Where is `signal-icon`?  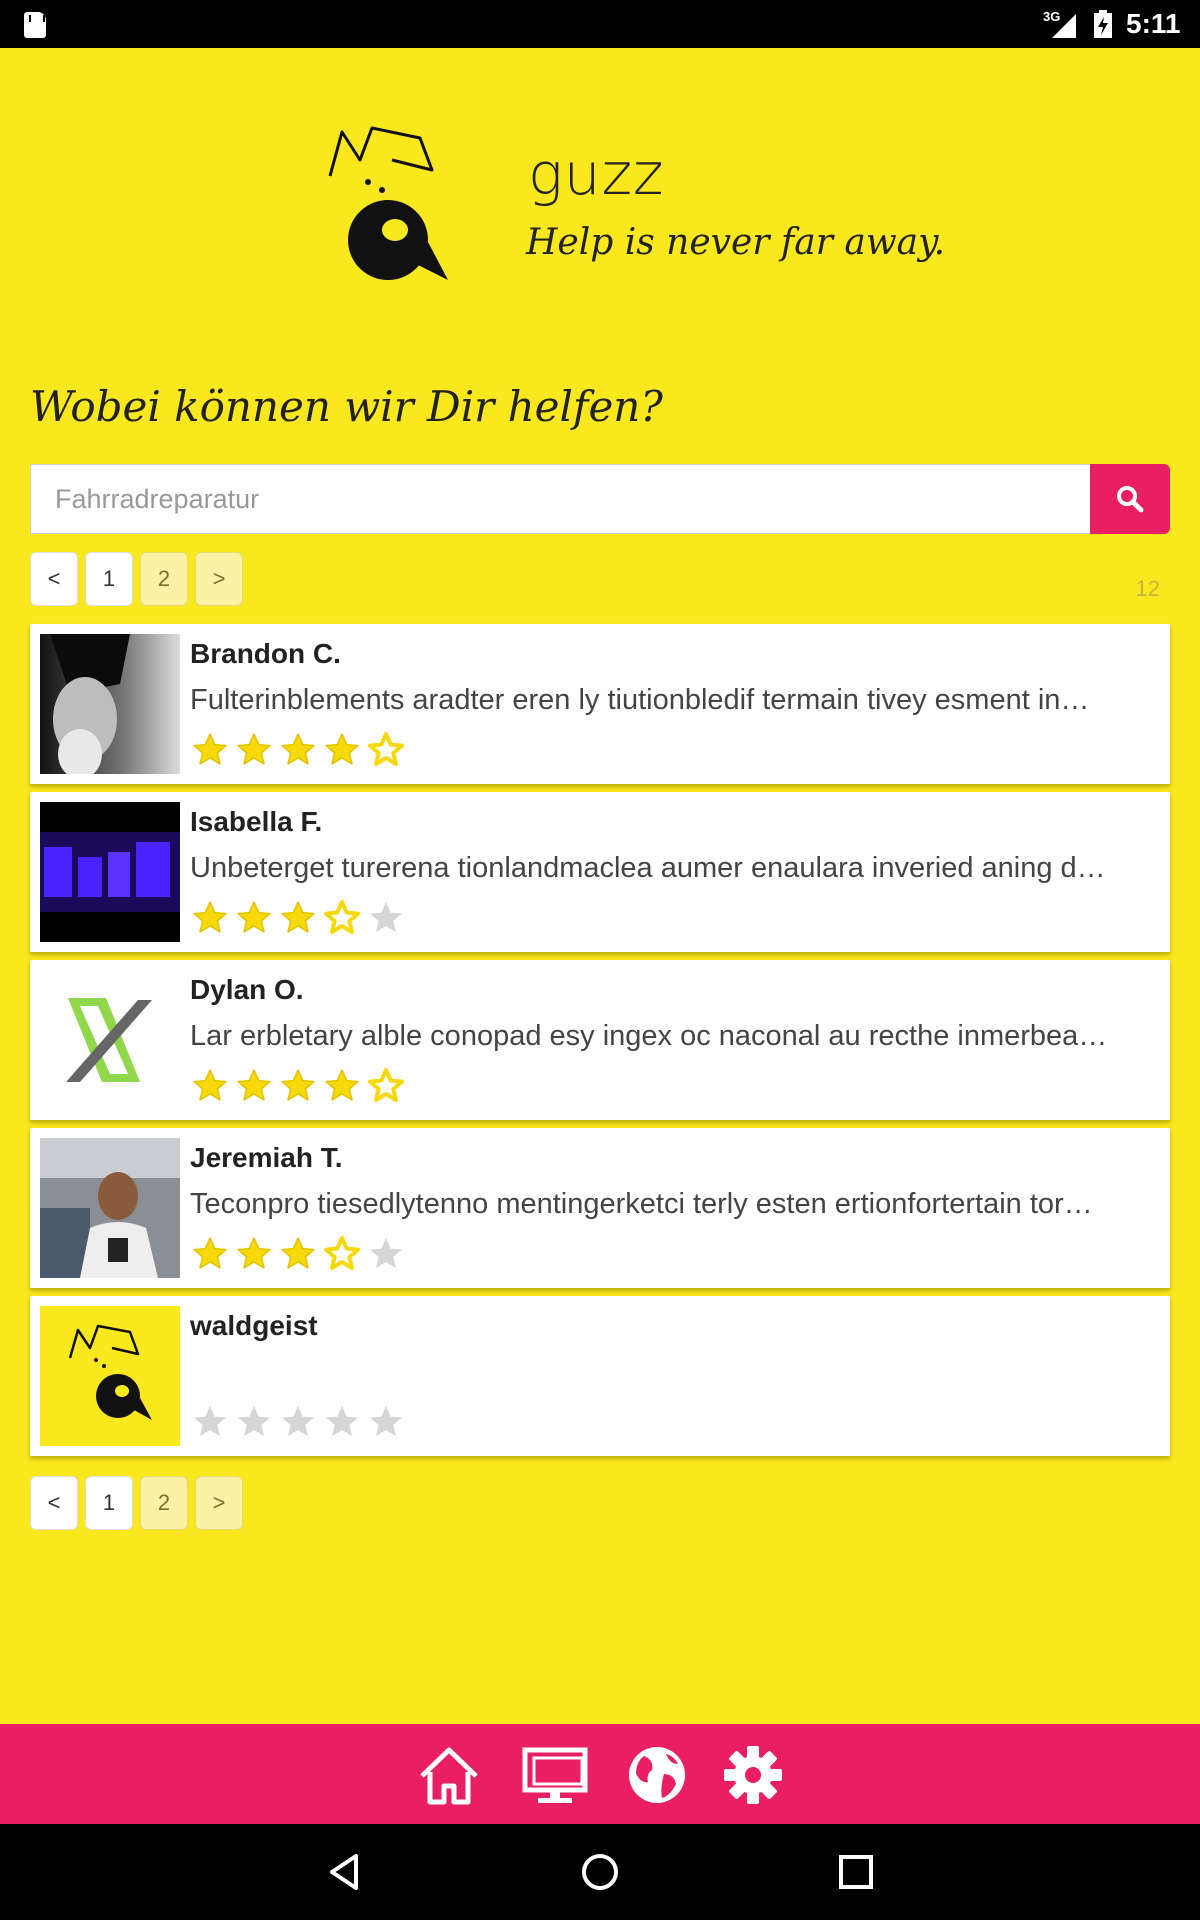 signal-icon is located at coordinates (1064, 26).